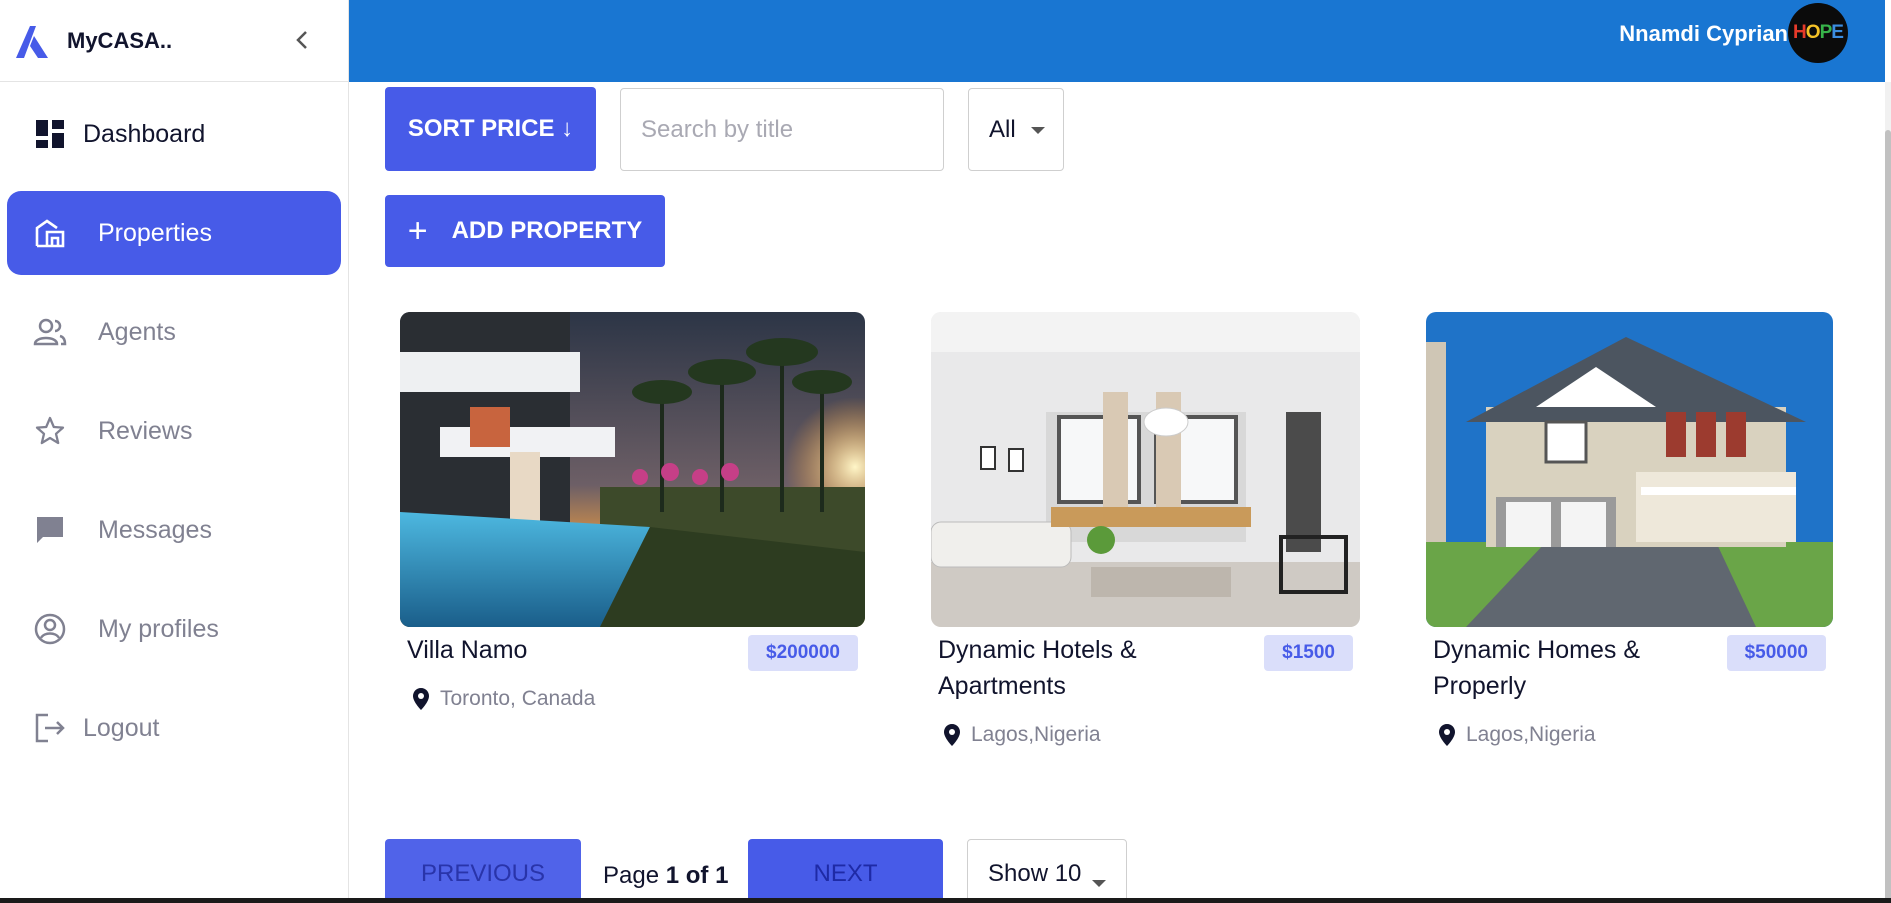 This screenshot has width=1891, height=903. Describe the element at coordinates (121, 727) in the screenshot. I see `sidebar-item-label: Logout` at that location.